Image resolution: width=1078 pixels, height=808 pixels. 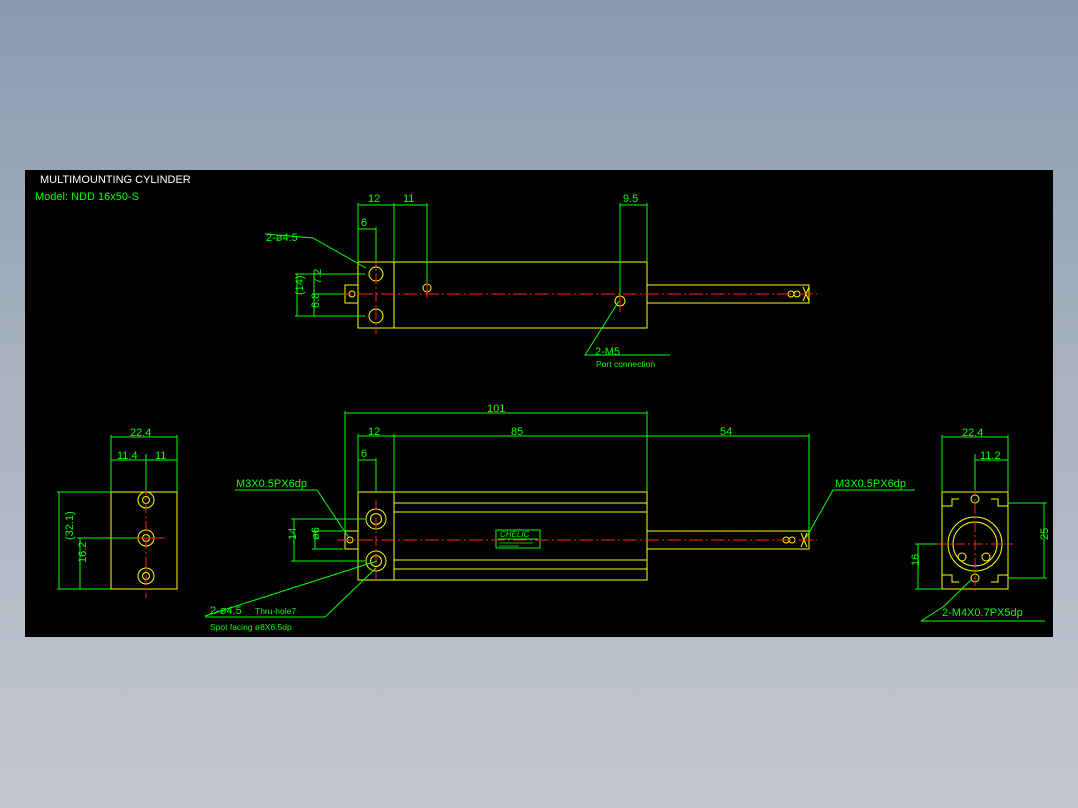 What do you see at coordinates (374, 432) in the screenshot?
I see `dim-12-front: 12` at bounding box center [374, 432].